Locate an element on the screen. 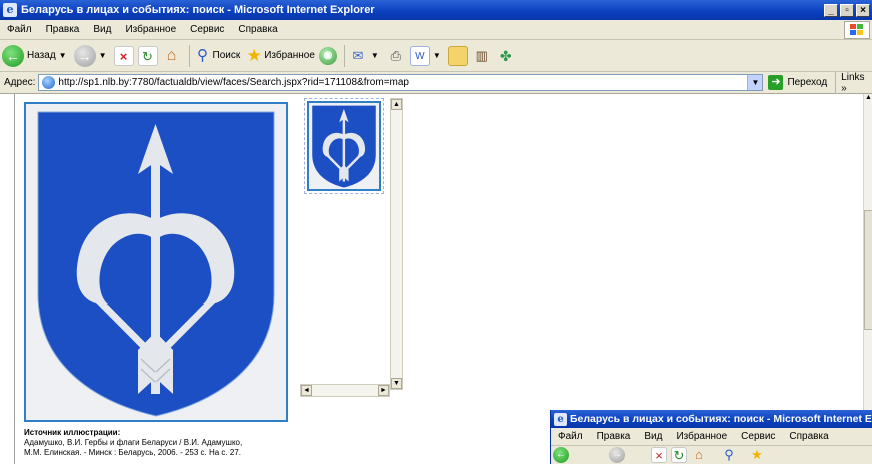 The image size is (872, 464). search-label: Поиск is located at coordinates (226, 55).